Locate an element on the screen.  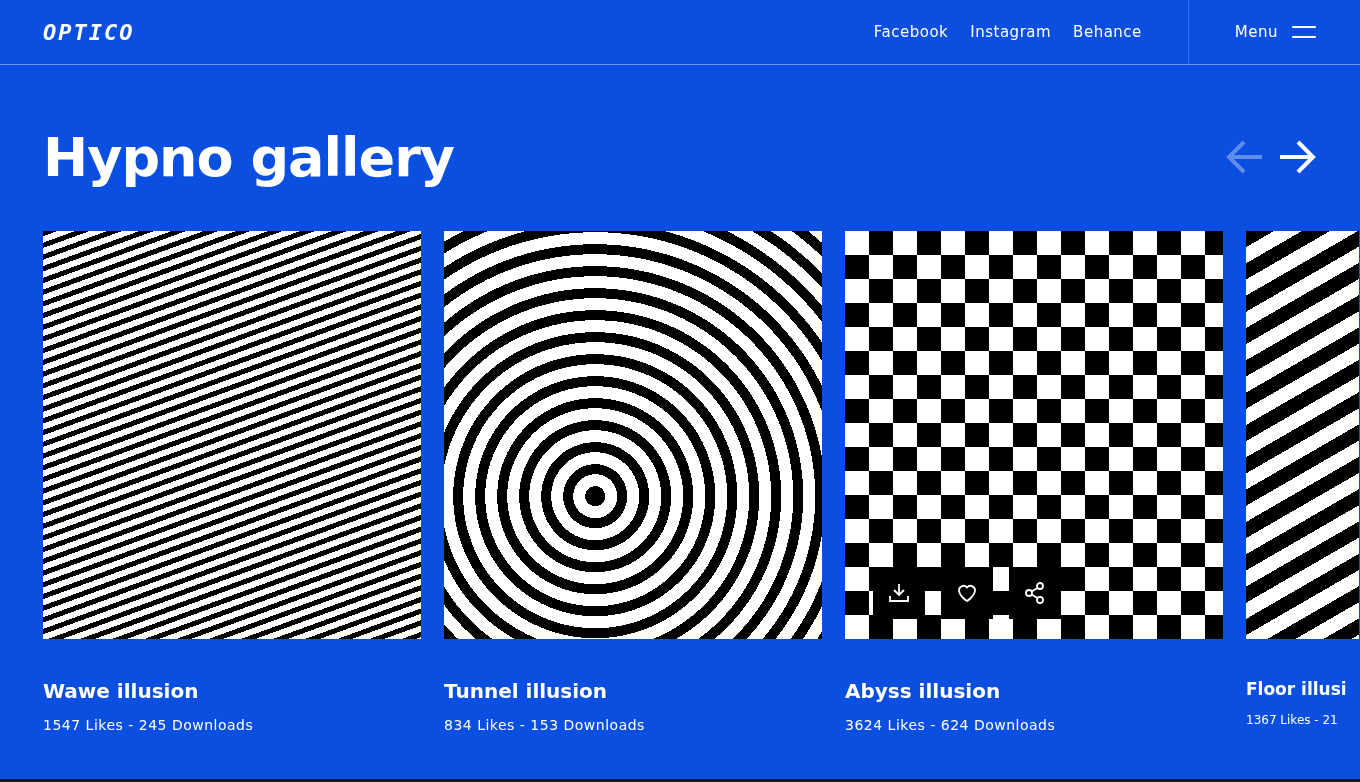
illusion-title: Tunnel illusion is located at coordinates (526, 691).